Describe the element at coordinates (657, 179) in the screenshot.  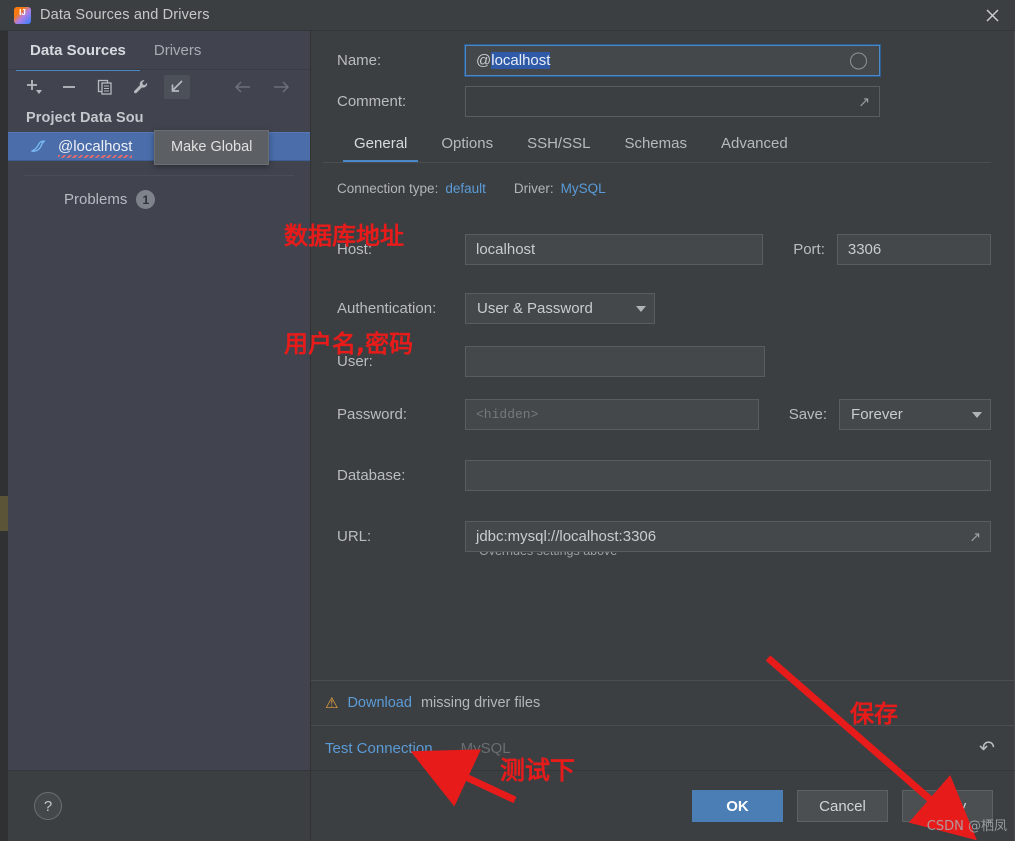
I see `connection-summary-line: Connection type: default Driver: MySQL` at that location.